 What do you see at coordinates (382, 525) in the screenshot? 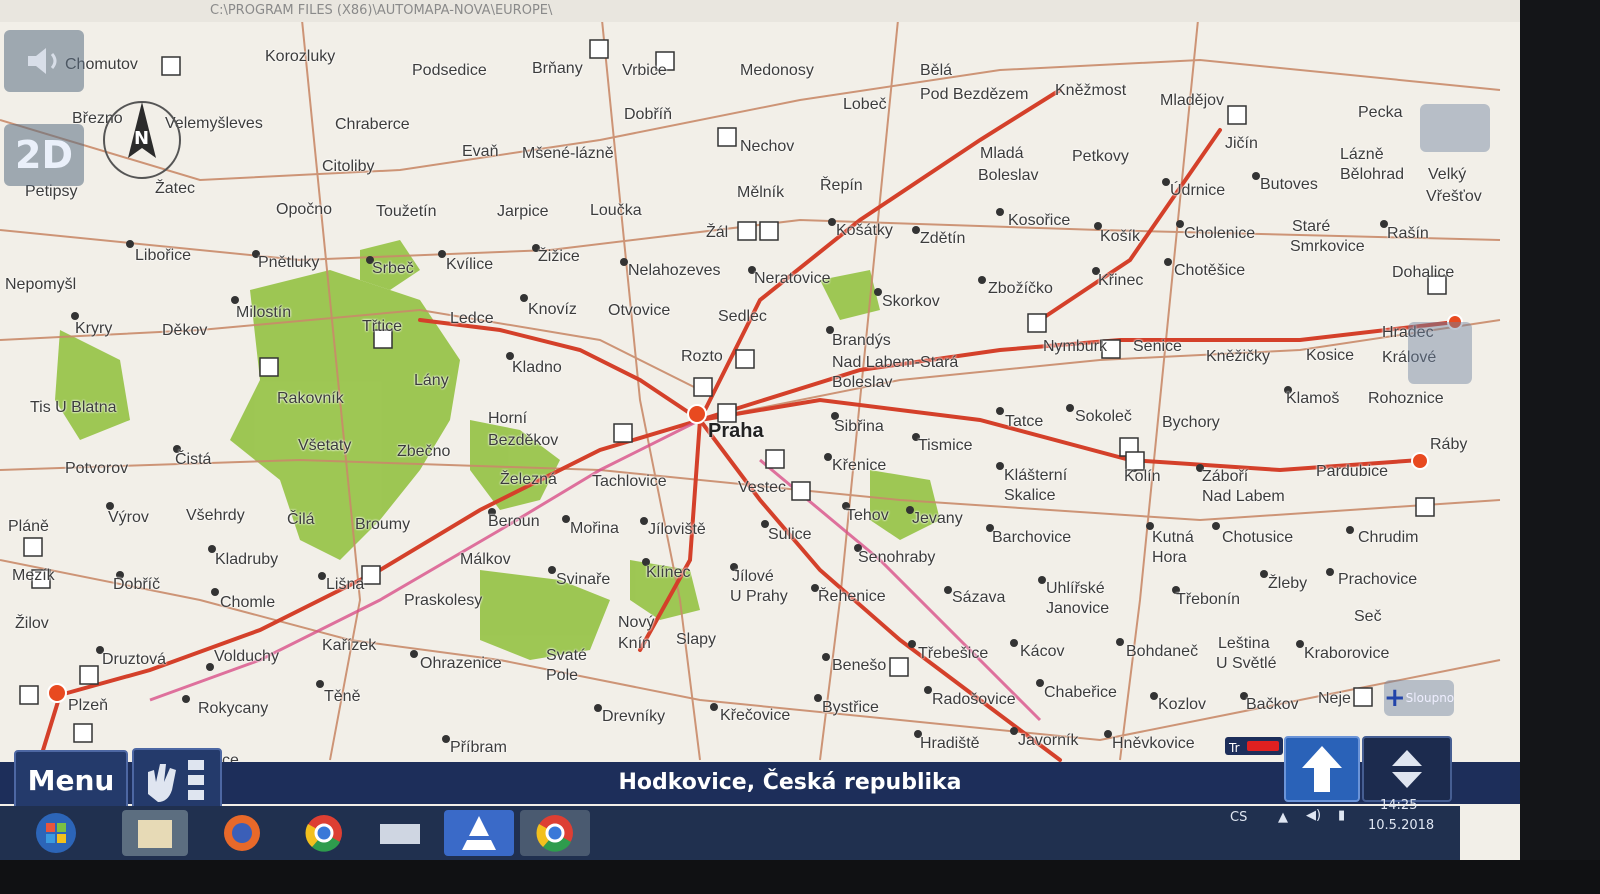
I see `city-label-broumy: Broumy` at bounding box center [382, 525].